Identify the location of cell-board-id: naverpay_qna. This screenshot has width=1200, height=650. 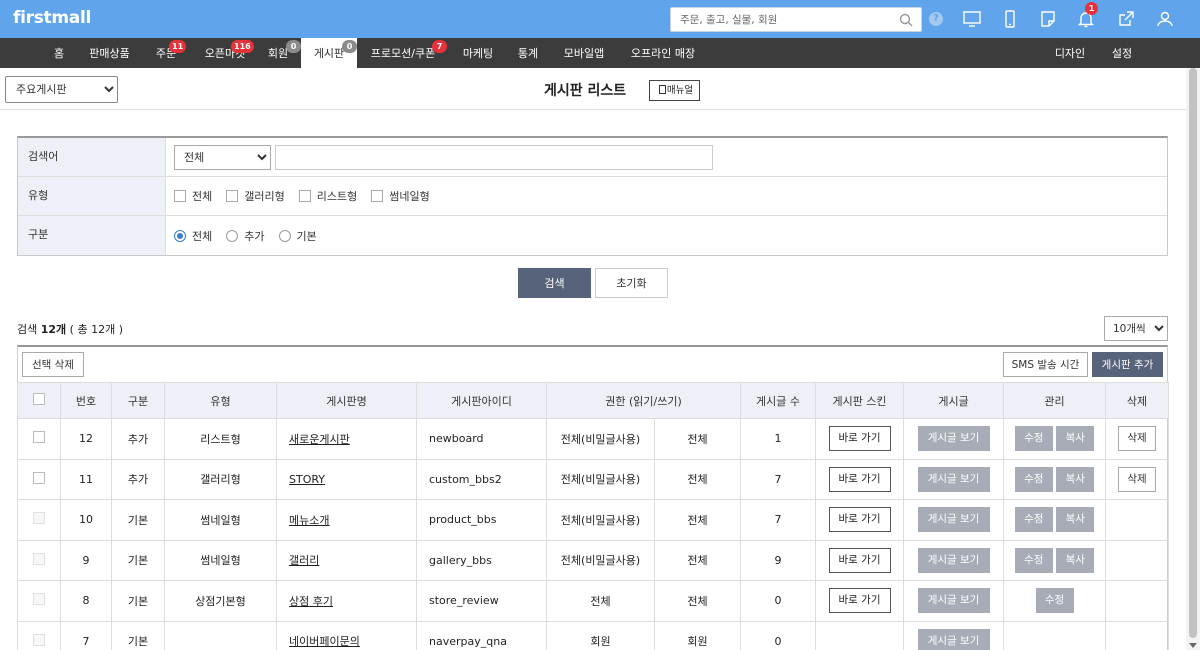
(481, 635).